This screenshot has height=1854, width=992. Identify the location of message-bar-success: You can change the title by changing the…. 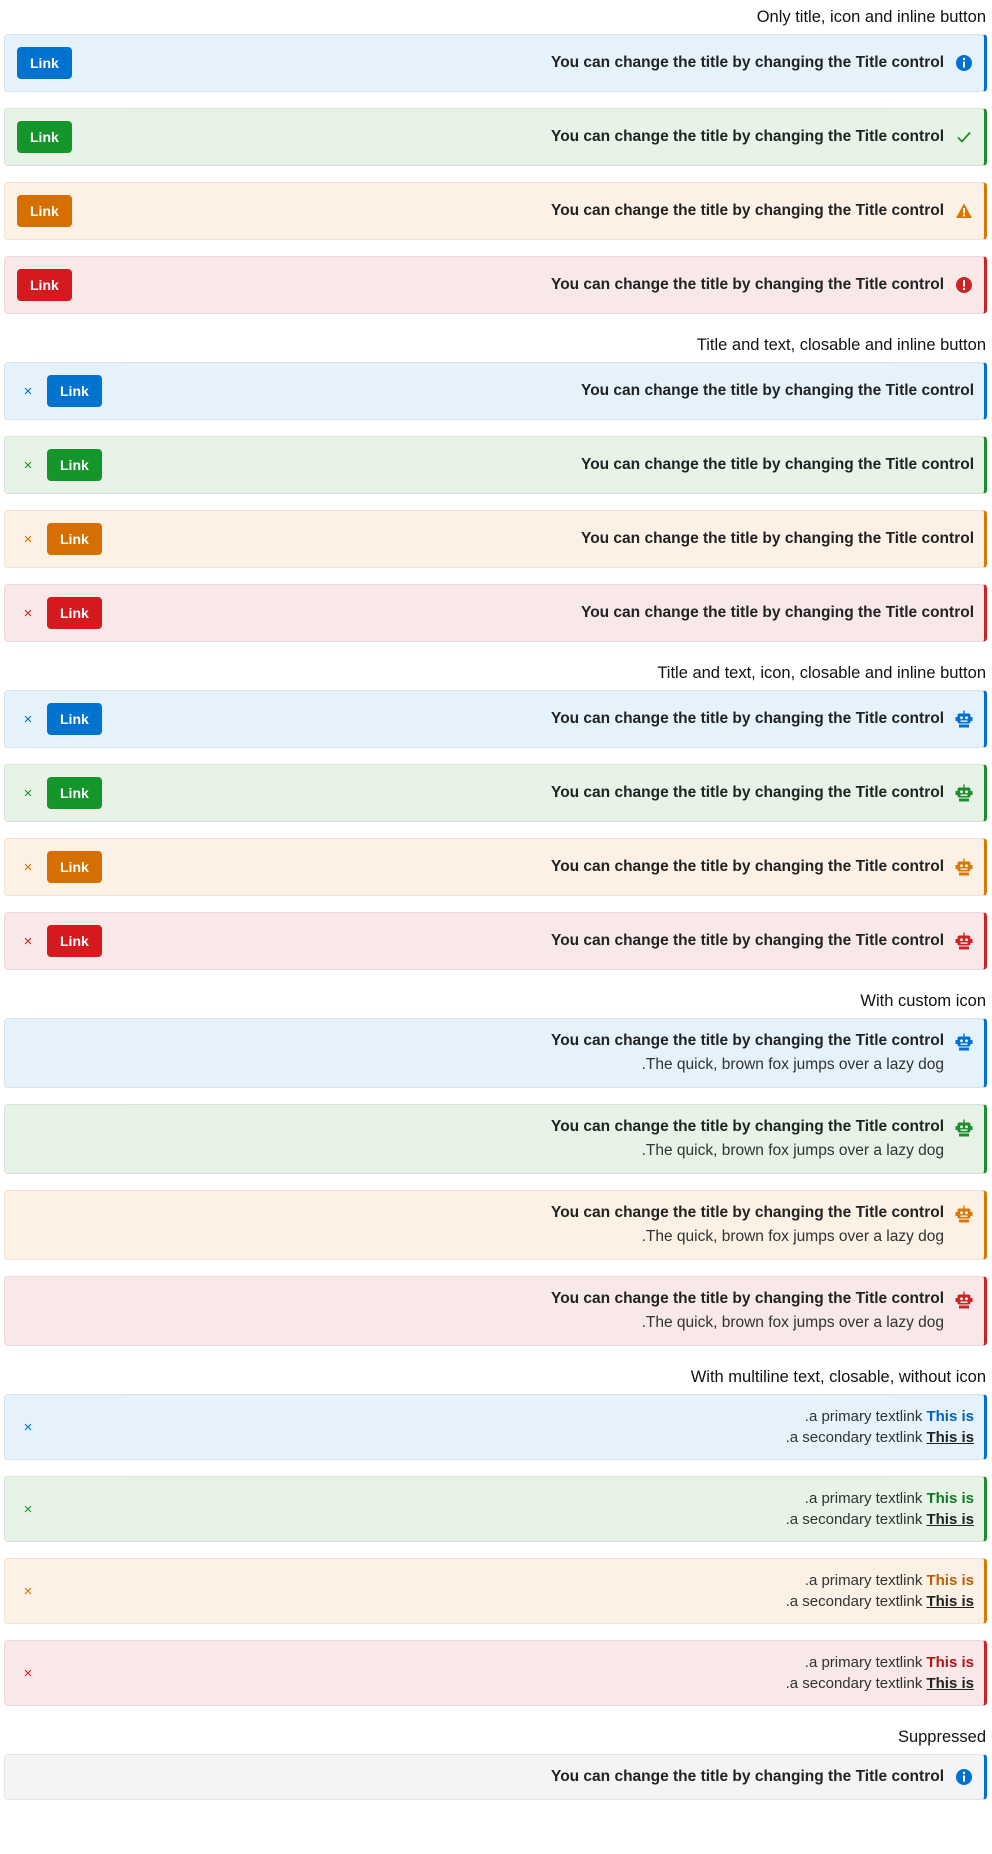
(495, 1139).